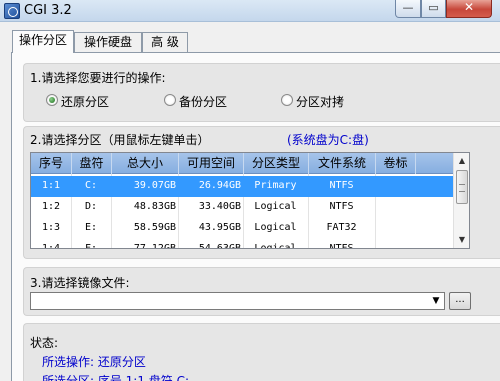  What do you see at coordinates (48, 10) in the screenshot?
I see `window-title: CGI 3.2` at bounding box center [48, 10].